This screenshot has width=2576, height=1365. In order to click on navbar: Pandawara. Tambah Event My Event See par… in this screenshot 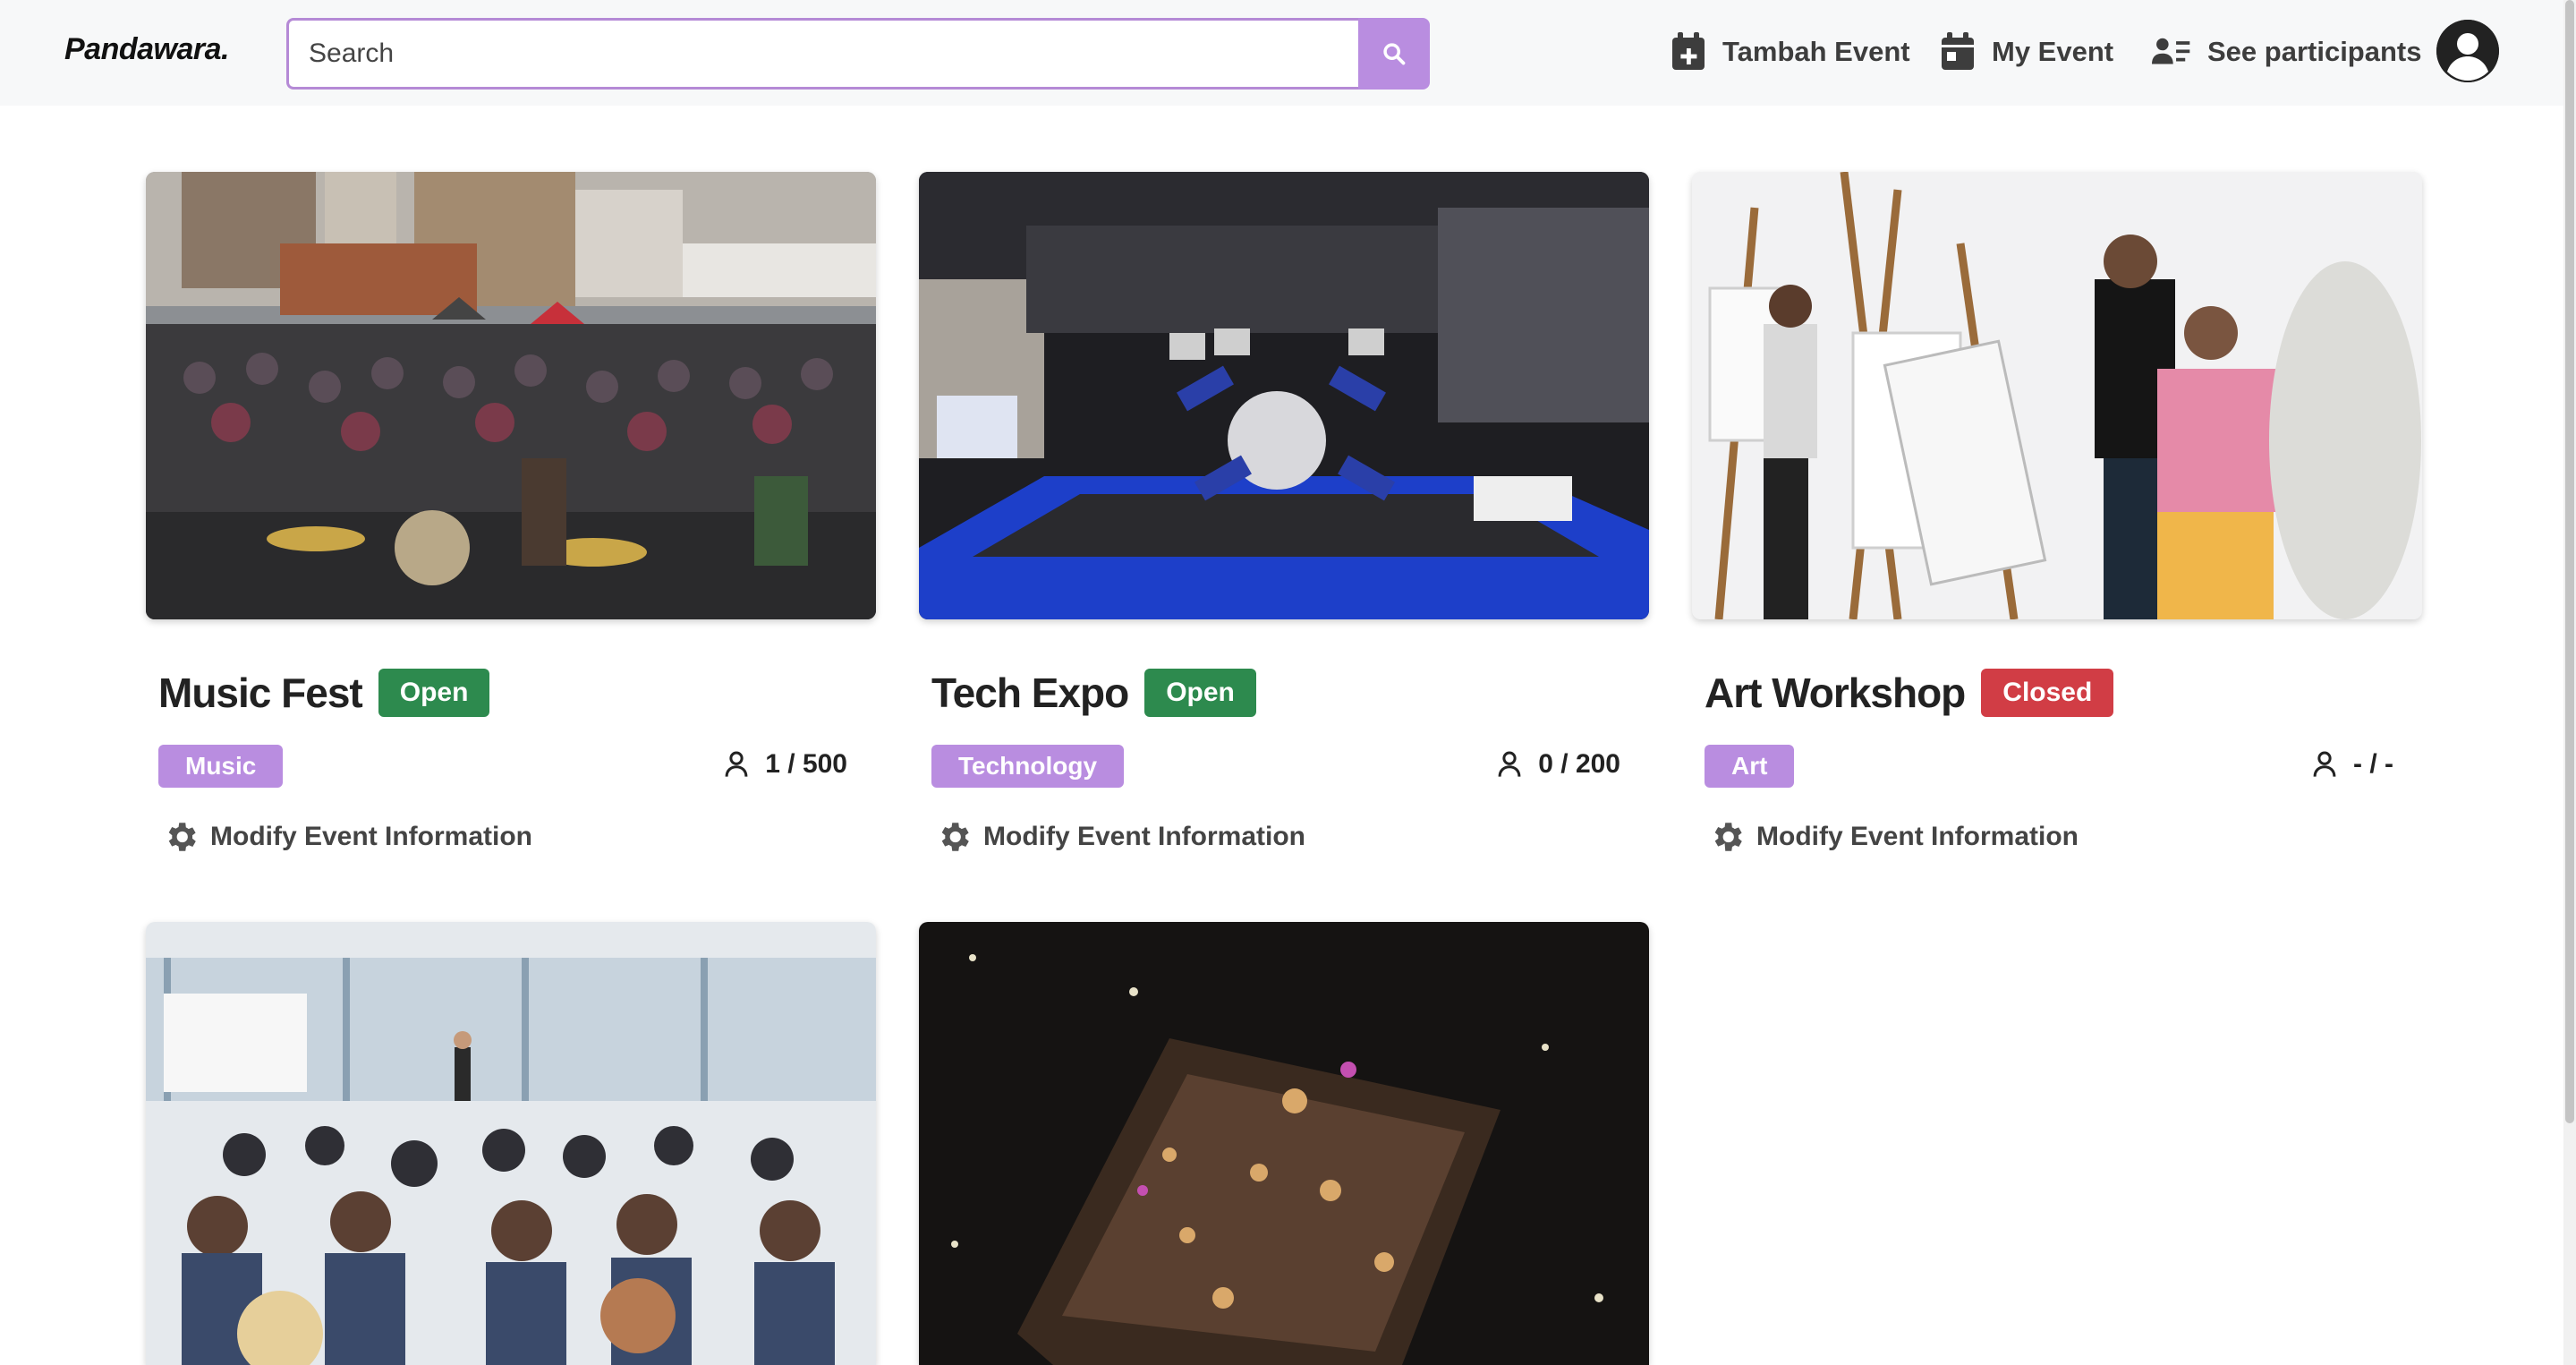, I will do `click(1288, 53)`.